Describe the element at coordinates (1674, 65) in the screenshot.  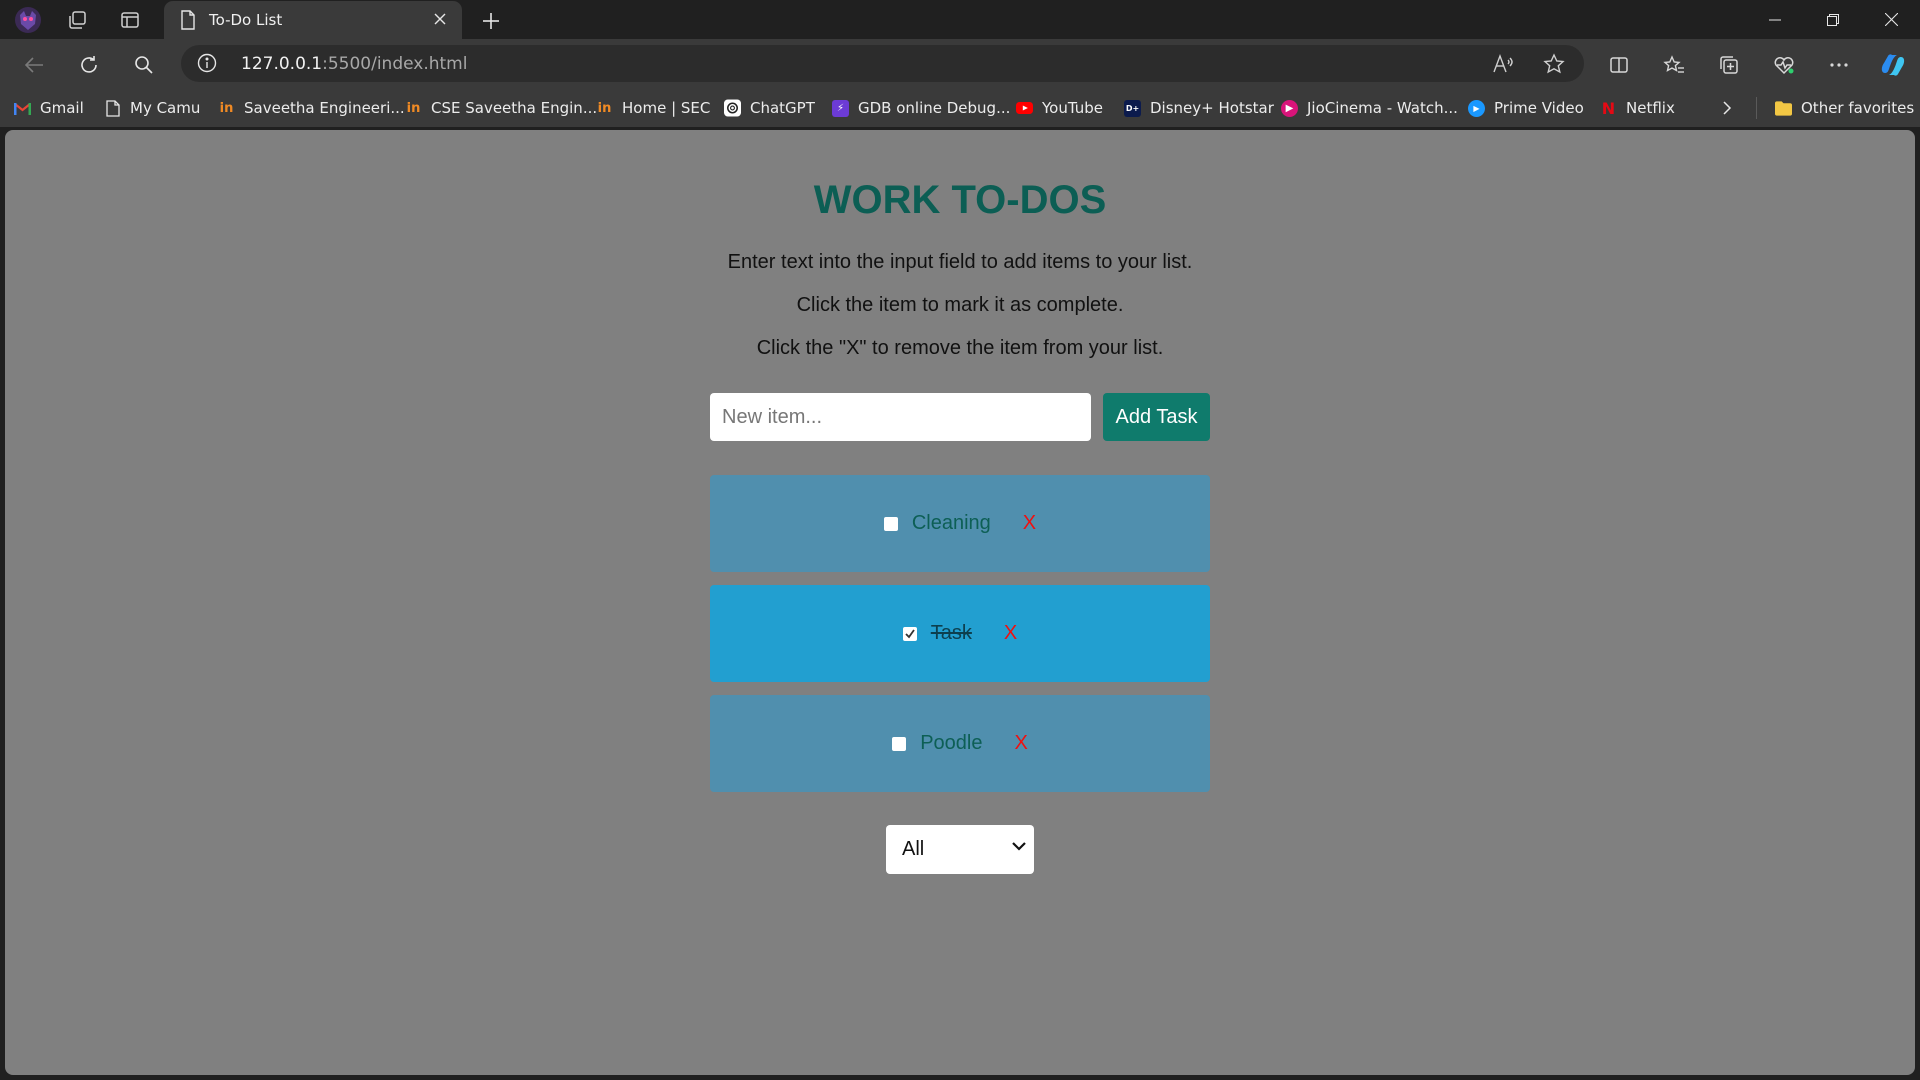
I see `favorites-icon` at that location.